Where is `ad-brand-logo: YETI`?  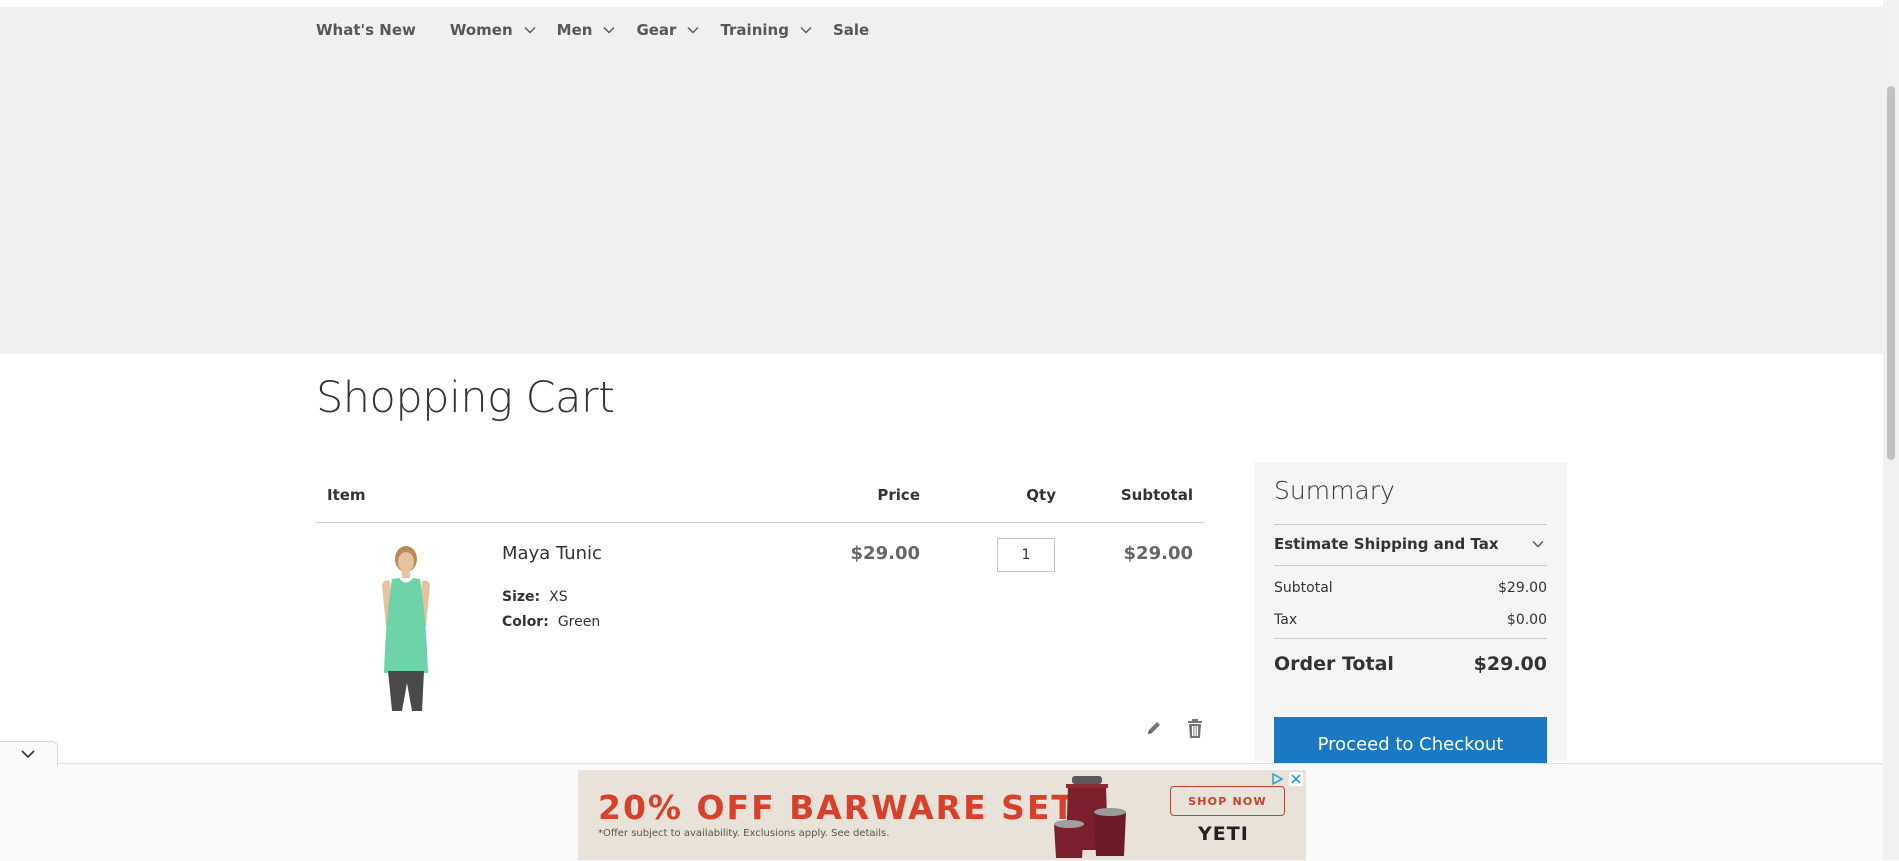
ad-brand-logo: YETI is located at coordinates (1223, 834).